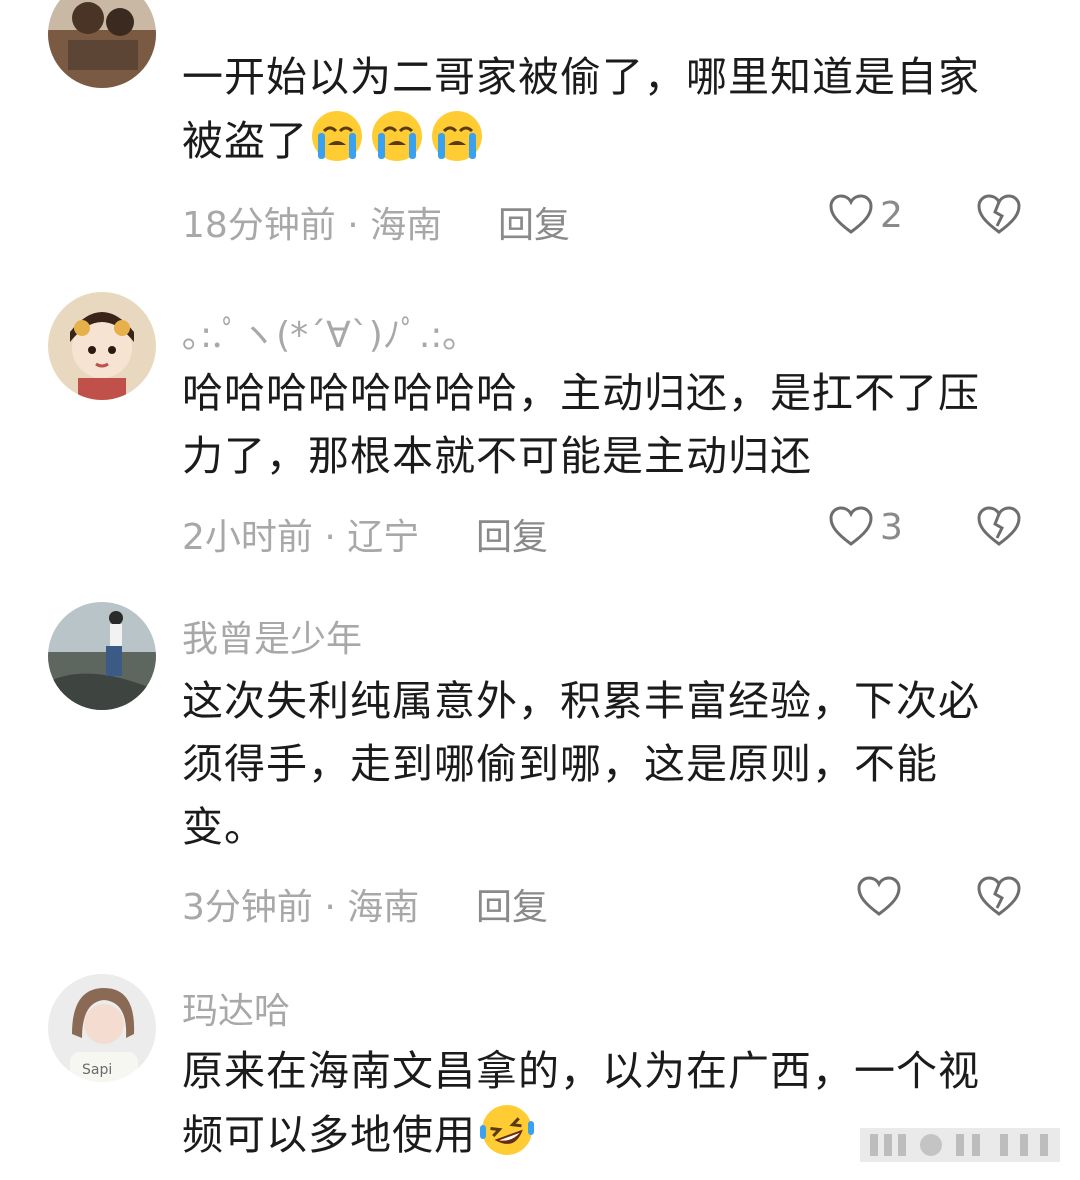 This screenshot has height=1180, width=1080. I want to click on username: ｡:.ﾟヽ(*´∀`)ﾉﾟ.:｡, so click(321, 332).